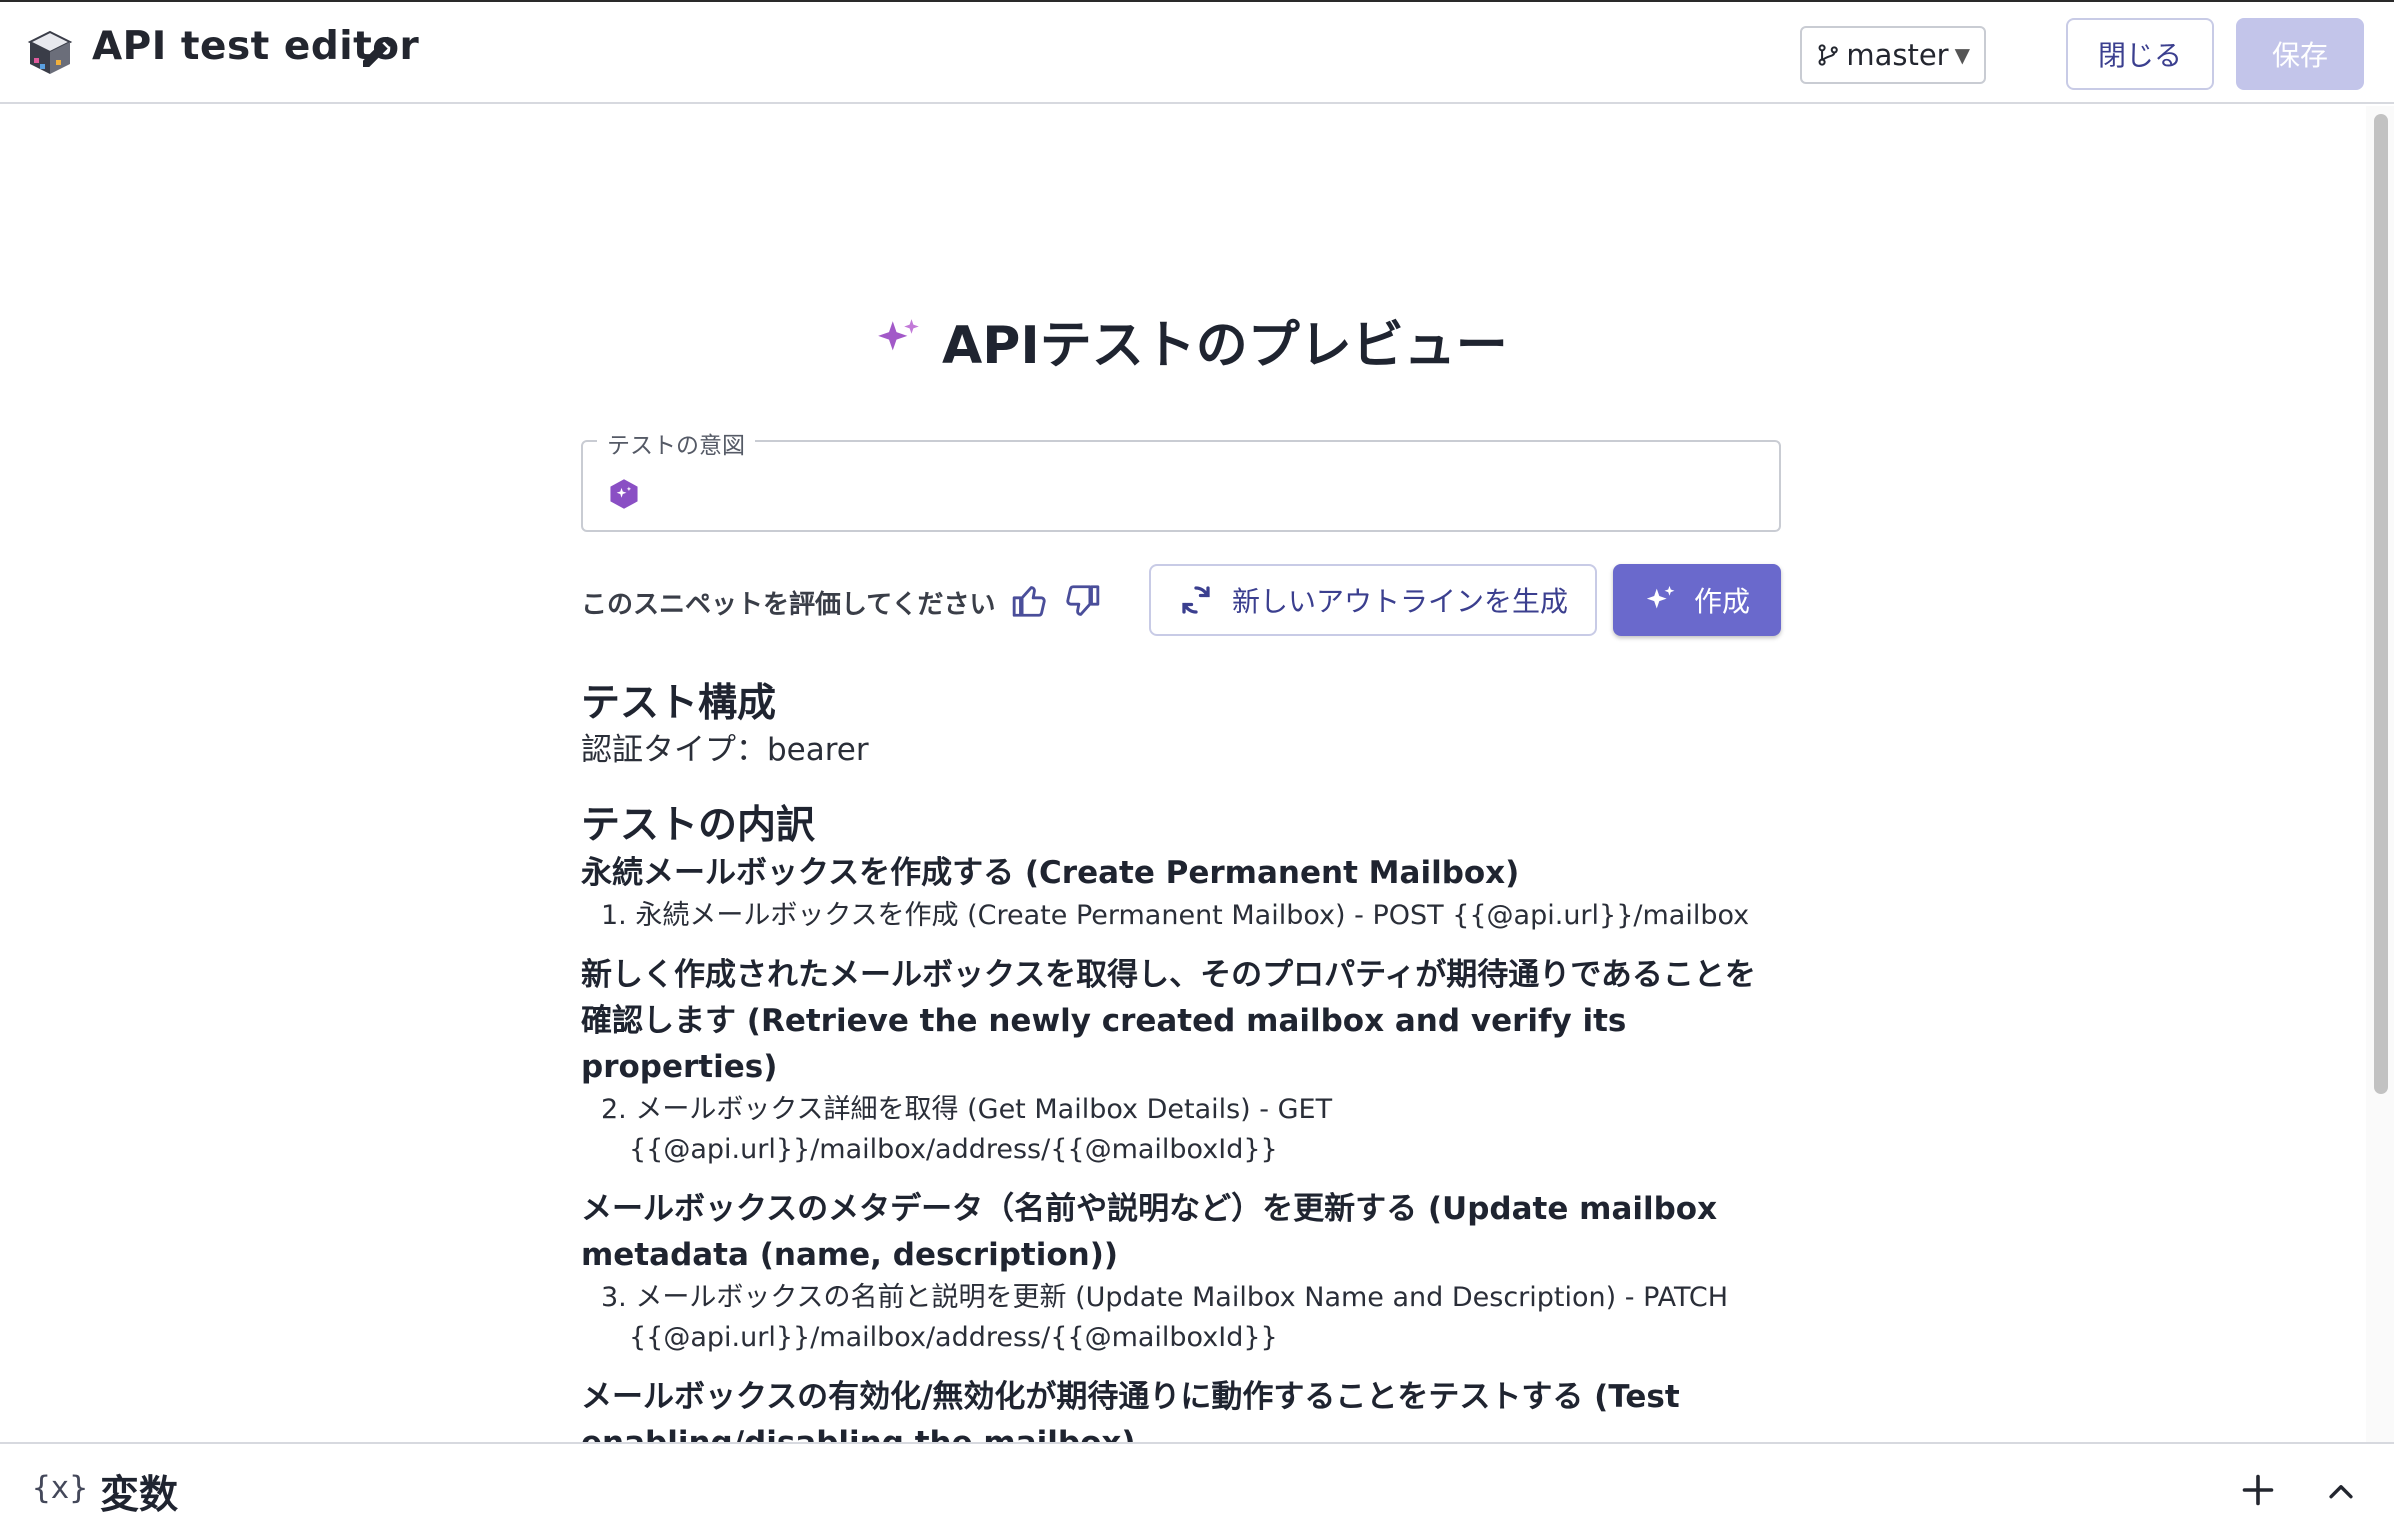 Image resolution: width=2394 pixels, height=1538 pixels. I want to click on auth-type: 認証タイプ：bearer, so click(725, 750).